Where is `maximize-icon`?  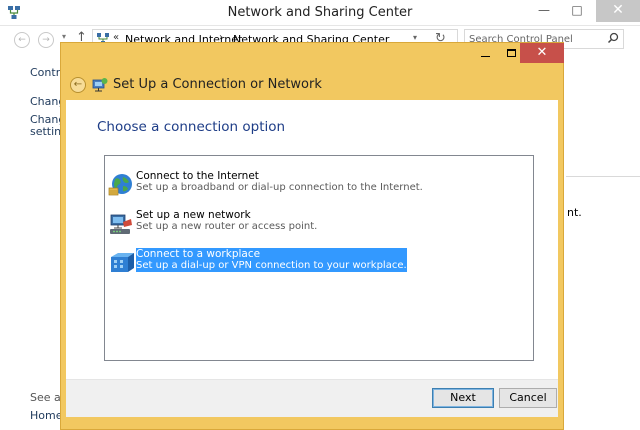
maximize-icon is located at coordinates (511, 53).